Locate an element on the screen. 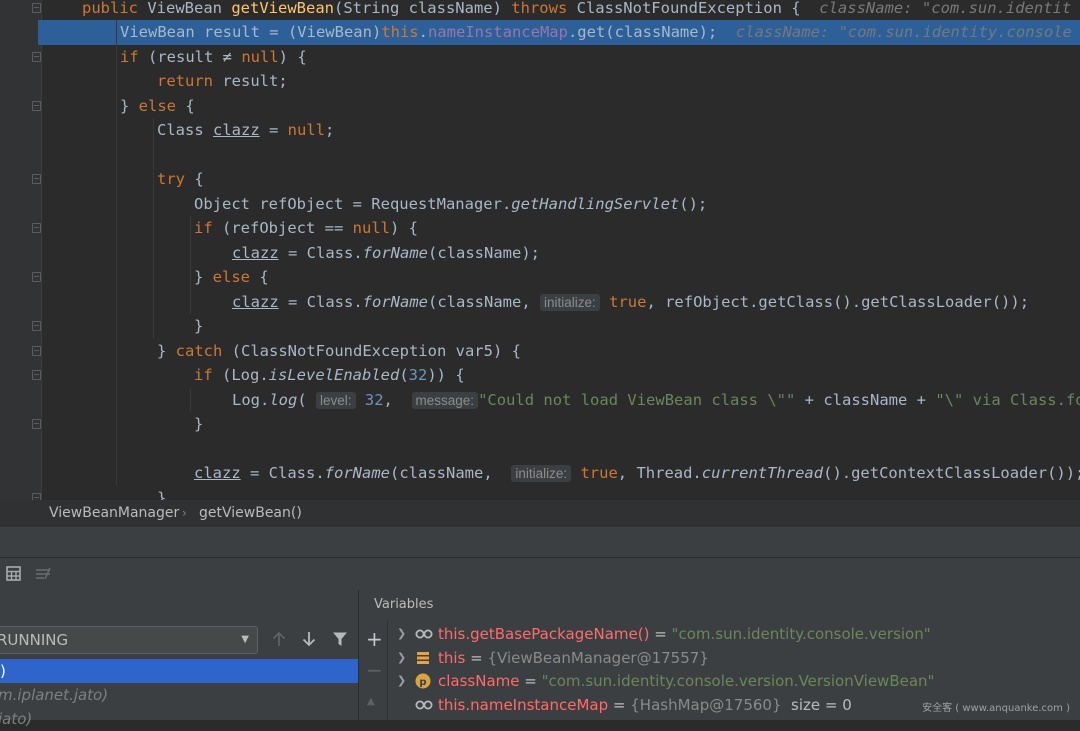  arrow-up-icon is located at coordinates (279, 640).